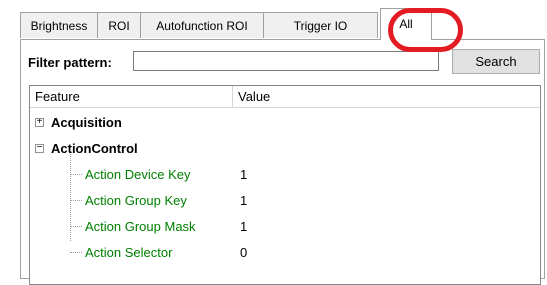  What do you see at coordinates (59, 25) in the screenshot?
I see `tab-brightness: Brightness` at bounding box center [59, 25].